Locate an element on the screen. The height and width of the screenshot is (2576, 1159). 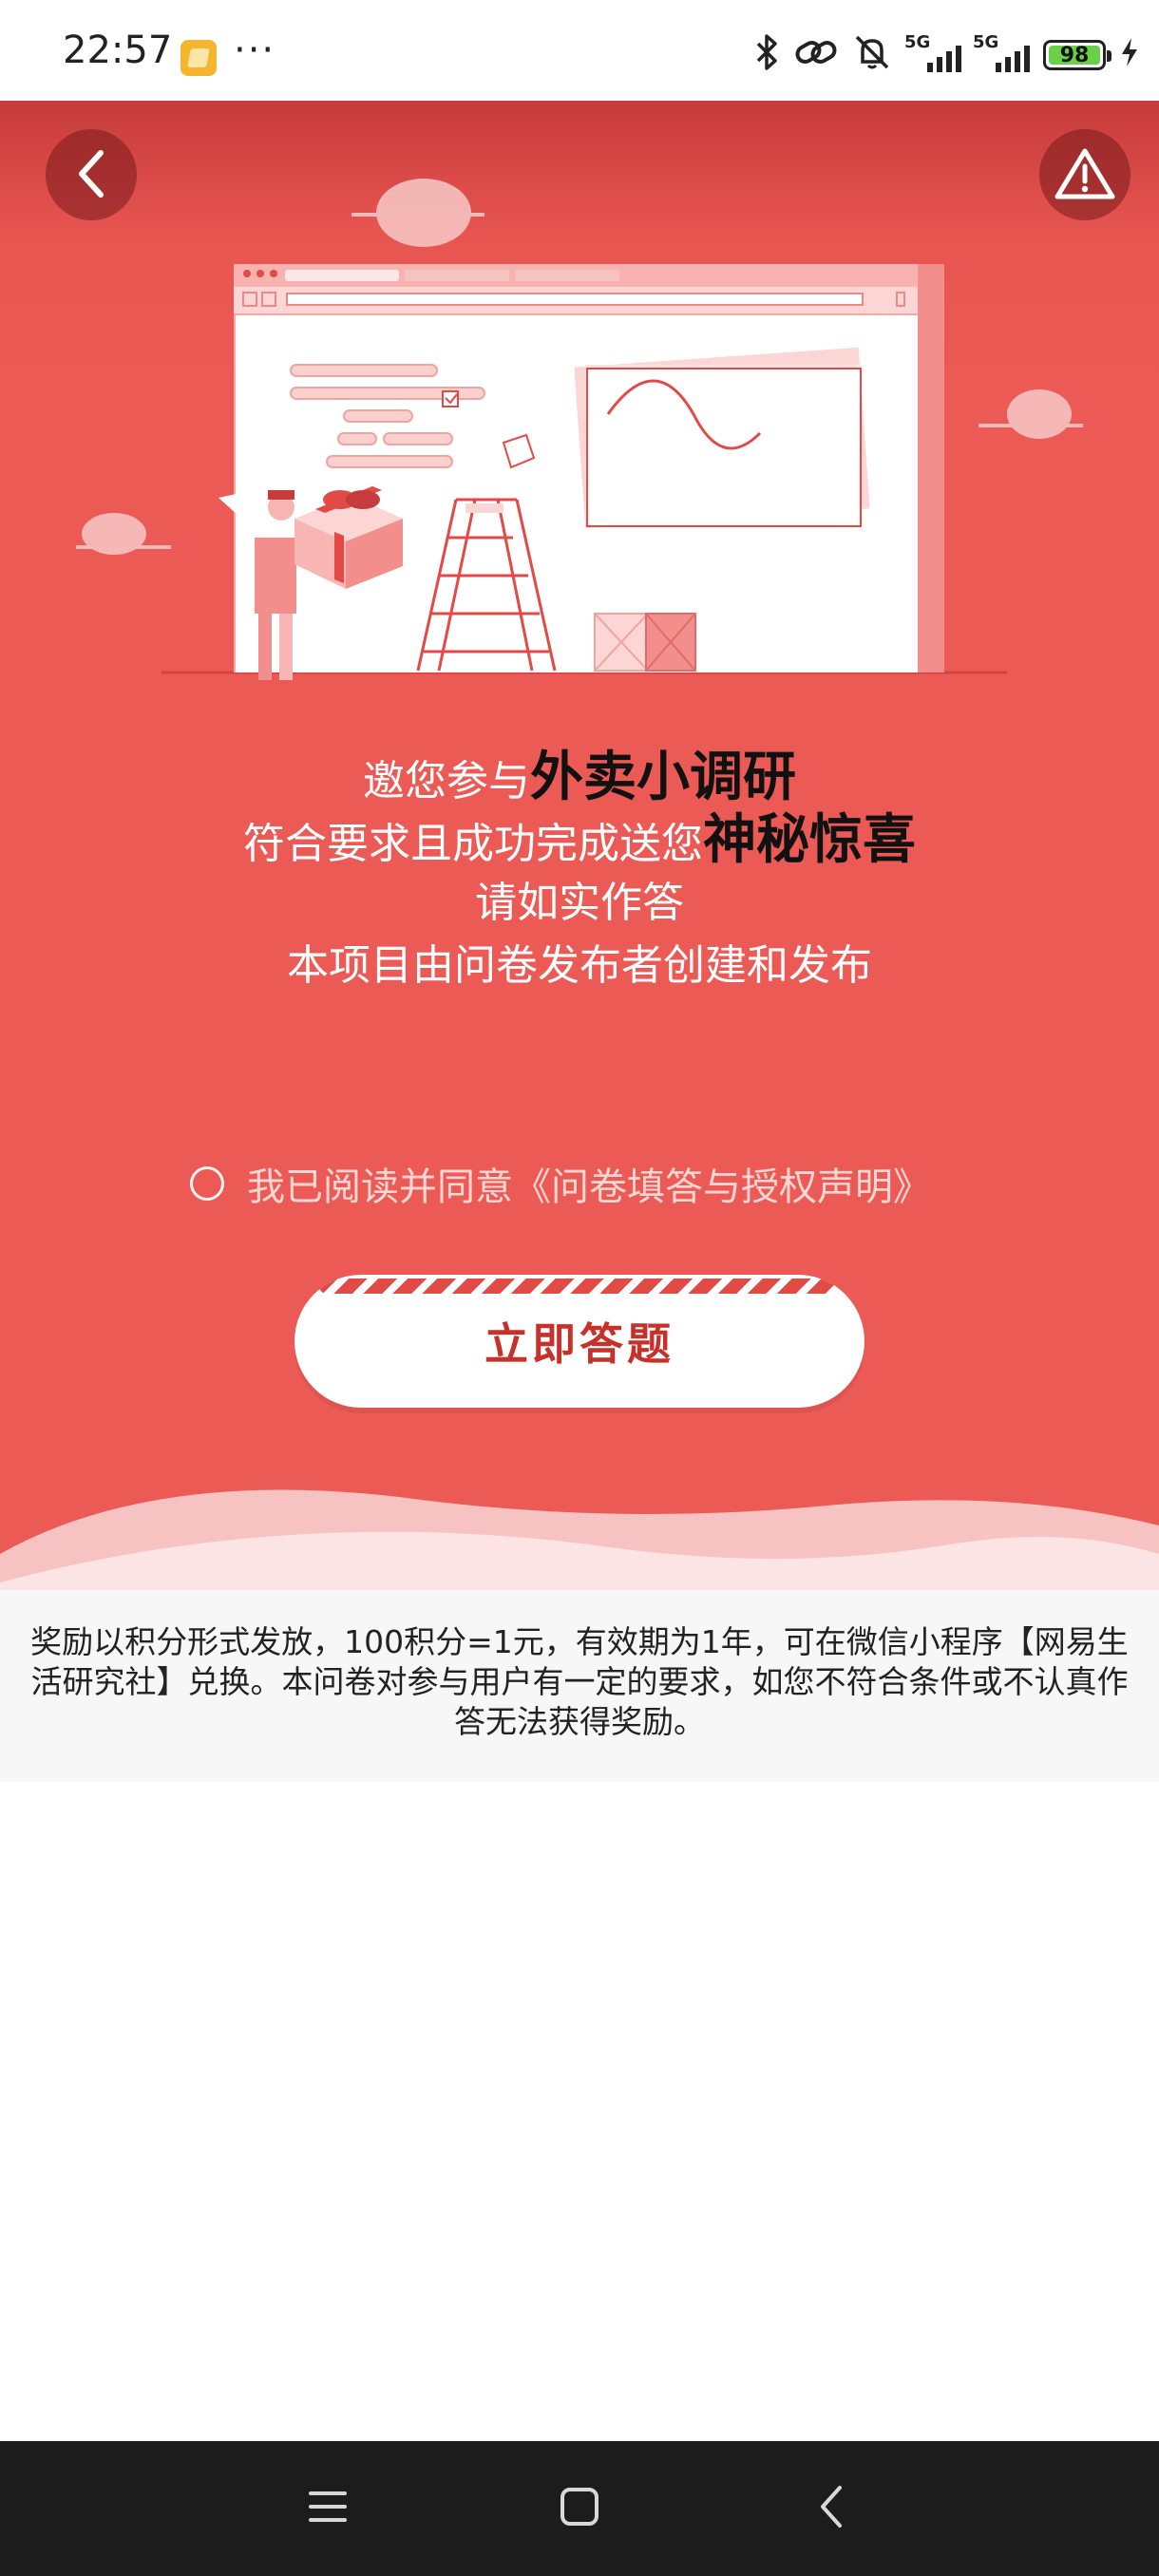
start-survey-button: 立即答题 is located at coordinates (579, 1341).